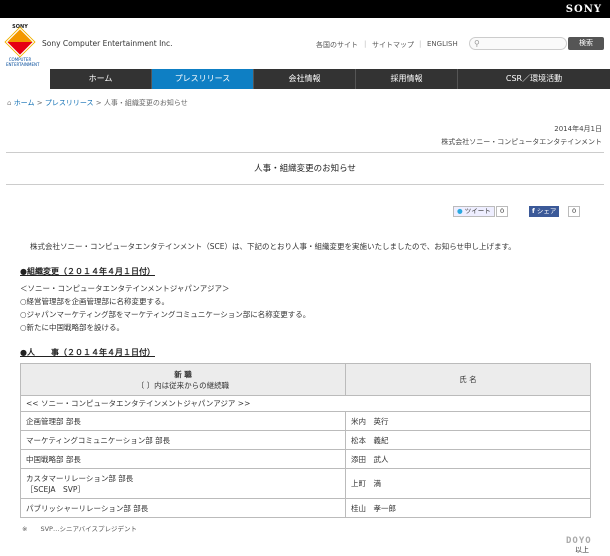 The width and height of the screenshot is (610, 556). Describe the element at coordinates (183, 508) in the screenshot. I see `position-cell: パブリッシャーリレーション部 部長` at that location.